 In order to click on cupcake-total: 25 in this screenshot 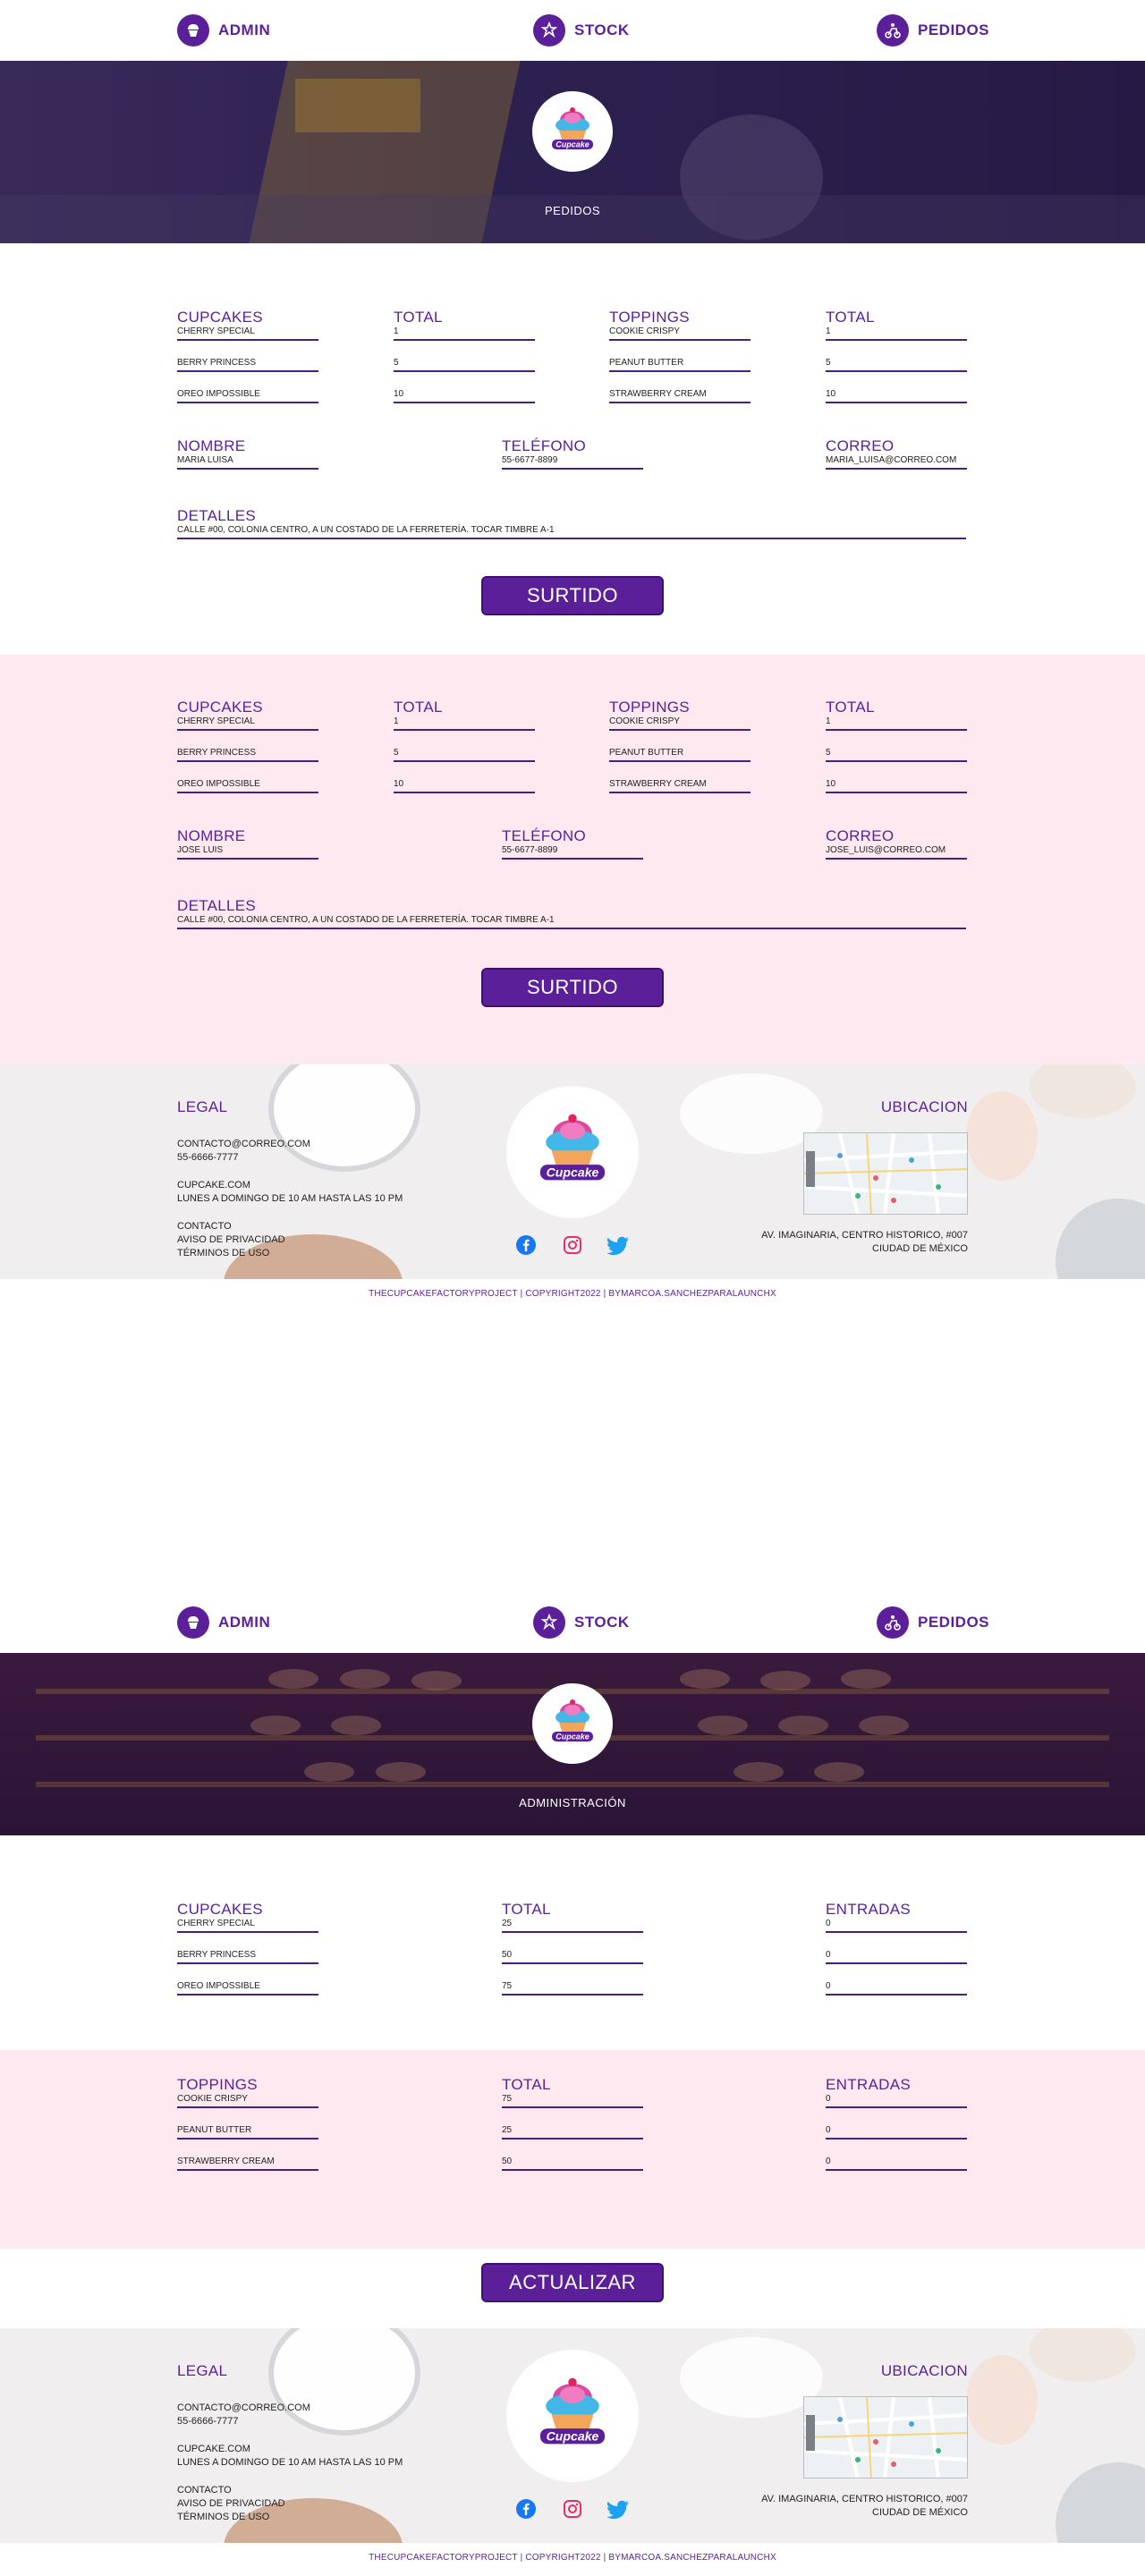, I will do `click(572, 1925)`.